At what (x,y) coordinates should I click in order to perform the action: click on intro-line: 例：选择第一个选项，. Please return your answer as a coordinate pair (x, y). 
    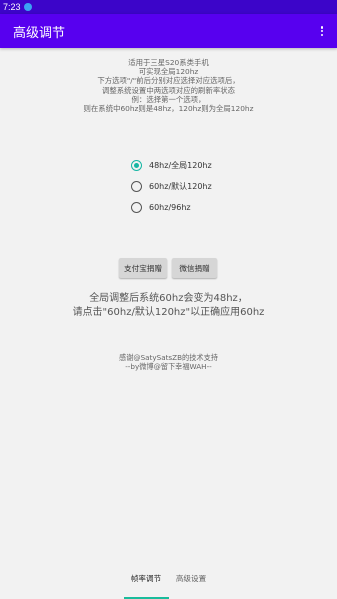
    Looking at the image, I should click on (168, 99).